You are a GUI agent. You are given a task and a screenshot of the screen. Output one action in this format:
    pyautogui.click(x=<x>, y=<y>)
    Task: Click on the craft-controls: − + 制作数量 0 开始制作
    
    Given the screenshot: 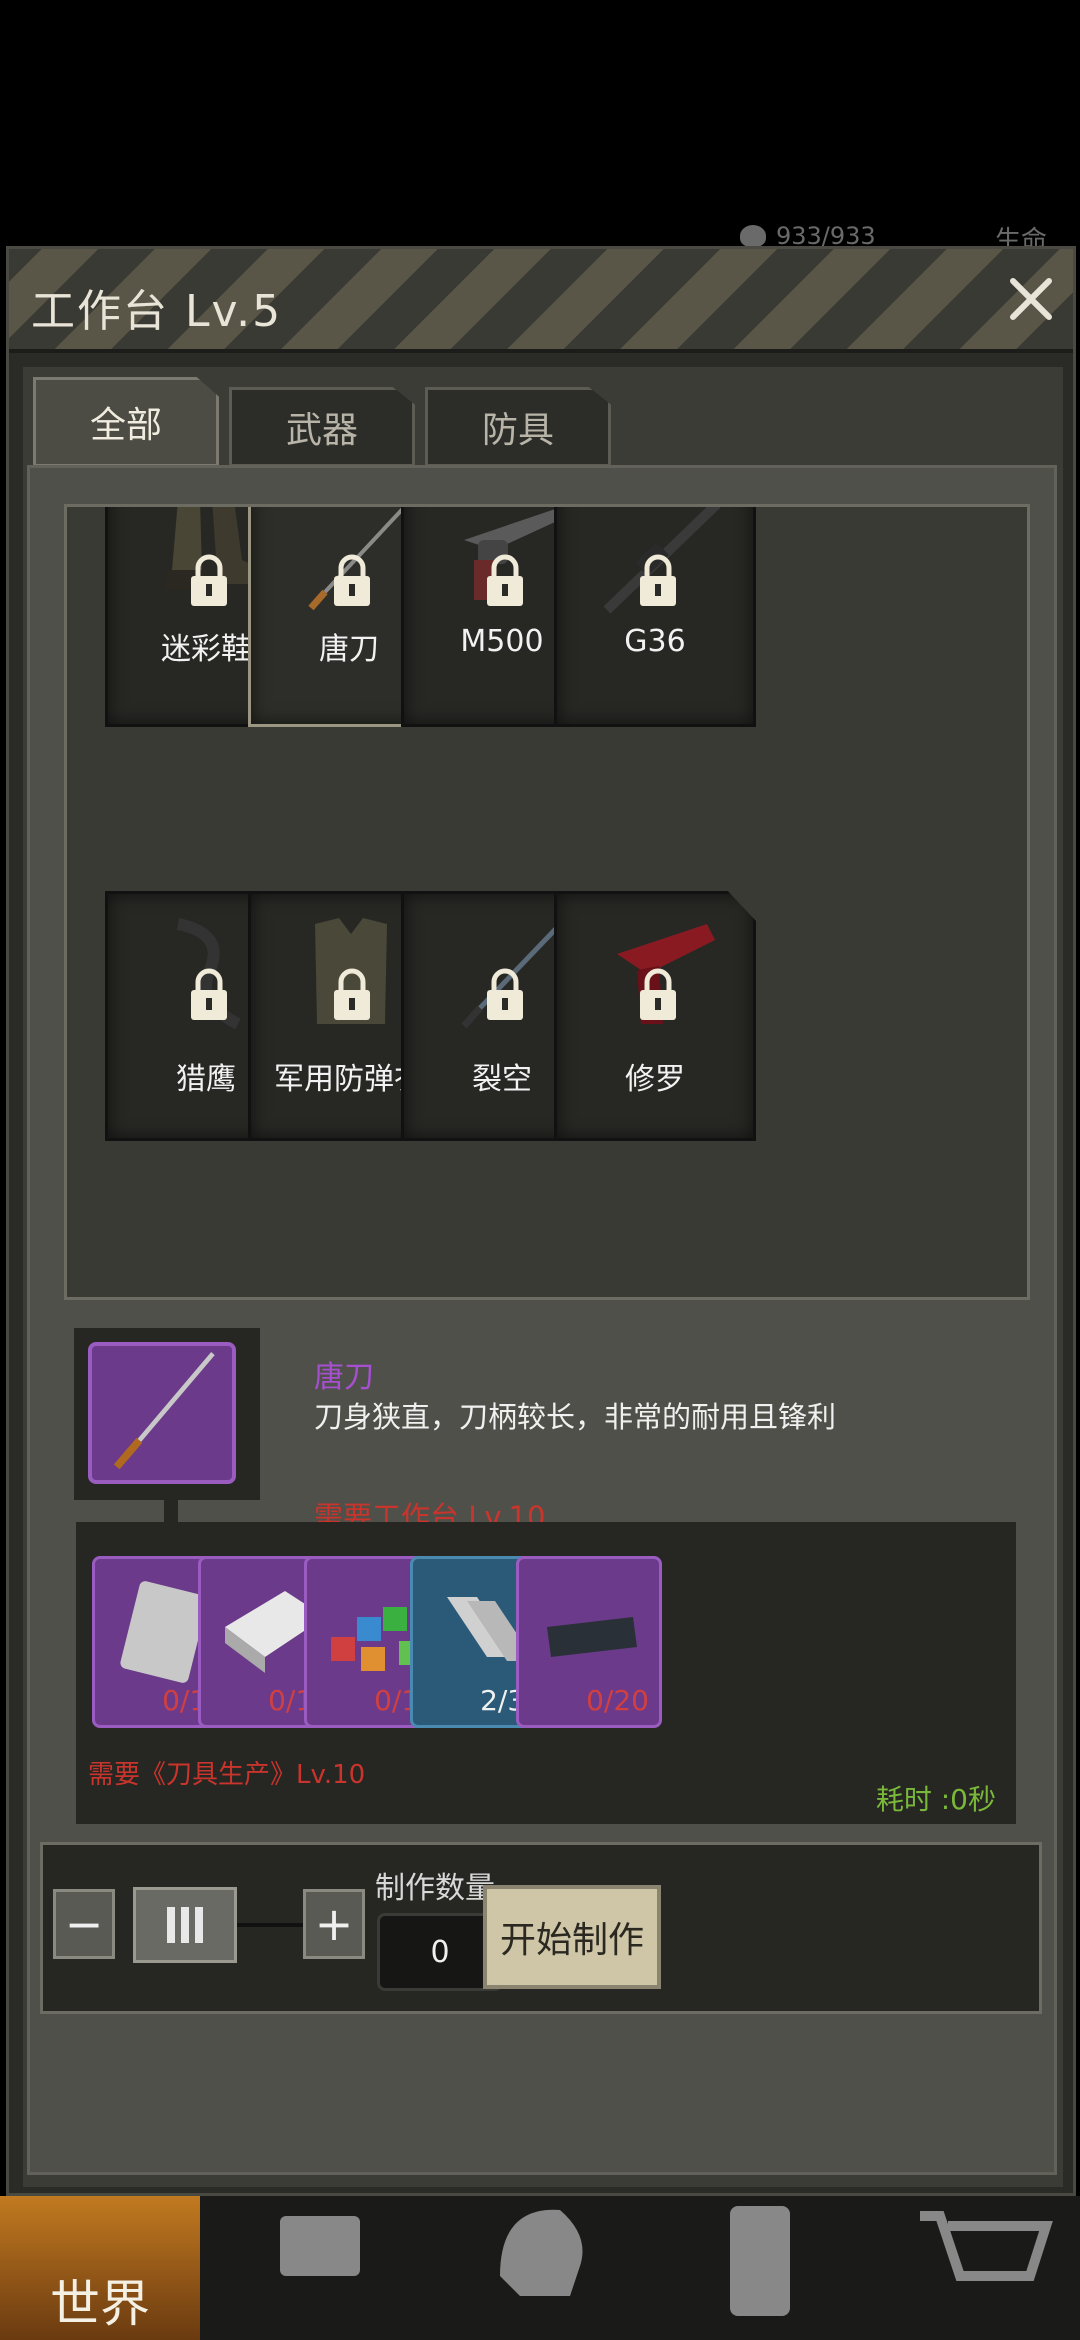 What is the action you would take?
    pyautogui.click(x=541, y=1928)
    